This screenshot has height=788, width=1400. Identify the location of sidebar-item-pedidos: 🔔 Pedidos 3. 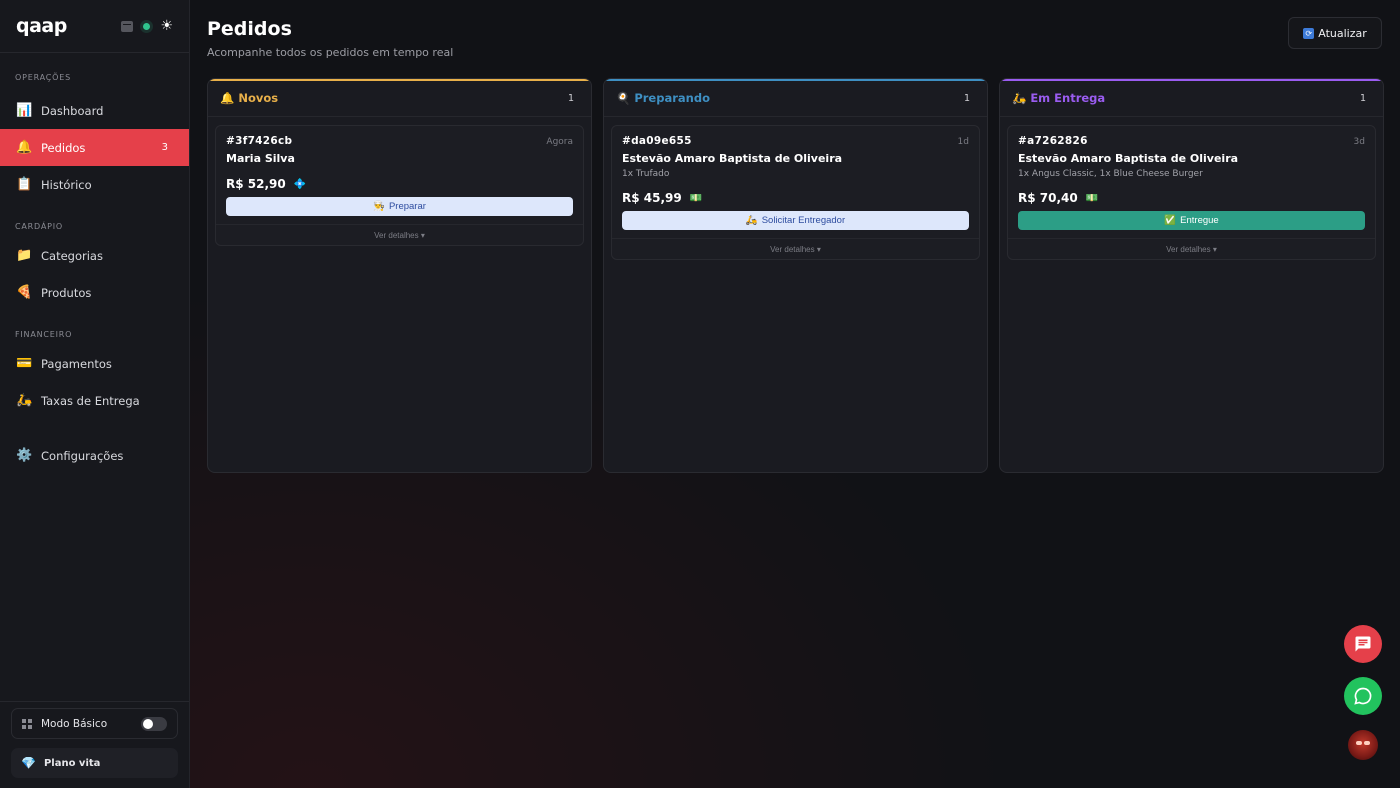
(94, 147).